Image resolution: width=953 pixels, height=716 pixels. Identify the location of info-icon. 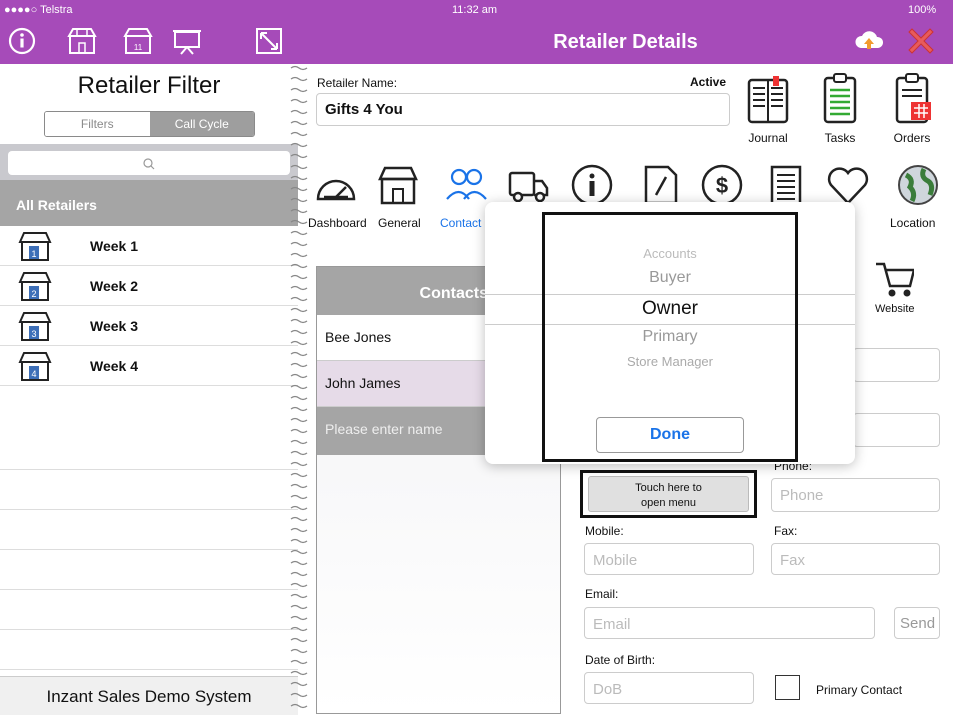
(22, 41).